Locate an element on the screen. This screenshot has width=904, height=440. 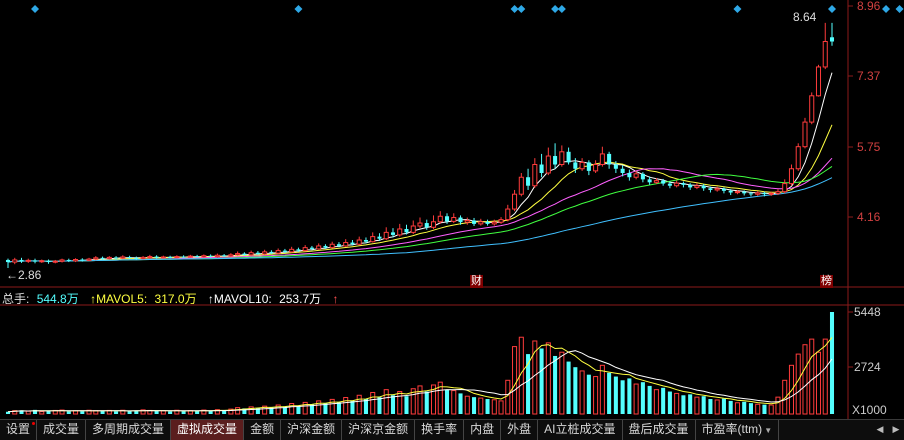
tab-inner-volume: 内盘 is located at coordinates (483, 430).